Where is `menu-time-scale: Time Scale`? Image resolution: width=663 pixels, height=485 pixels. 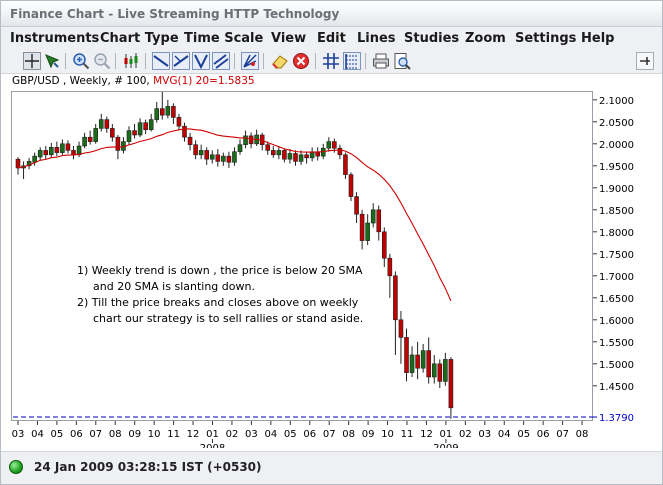
menu-time-scale: Time Scale is located at coordinates (223, 38).